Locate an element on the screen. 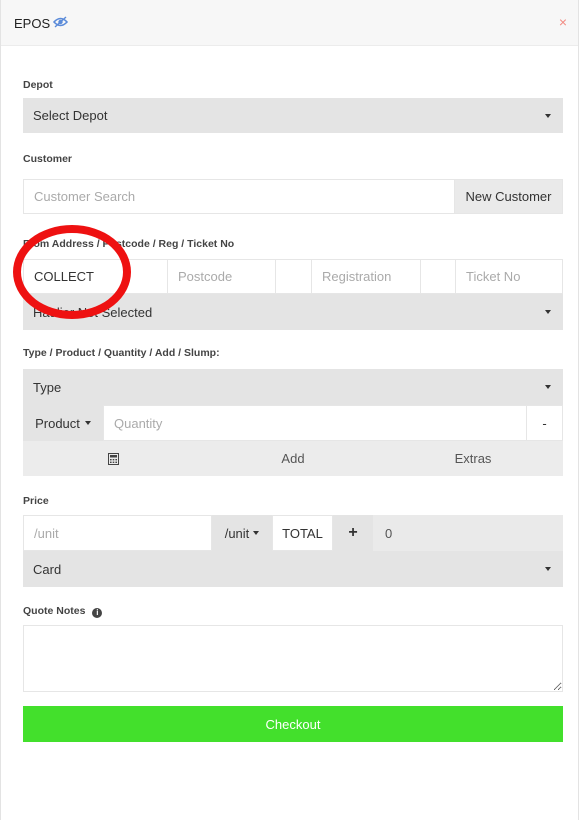 This screenshot has width=579, height=820. ticket-input: Ticket No is located at coordinates (509, 276).